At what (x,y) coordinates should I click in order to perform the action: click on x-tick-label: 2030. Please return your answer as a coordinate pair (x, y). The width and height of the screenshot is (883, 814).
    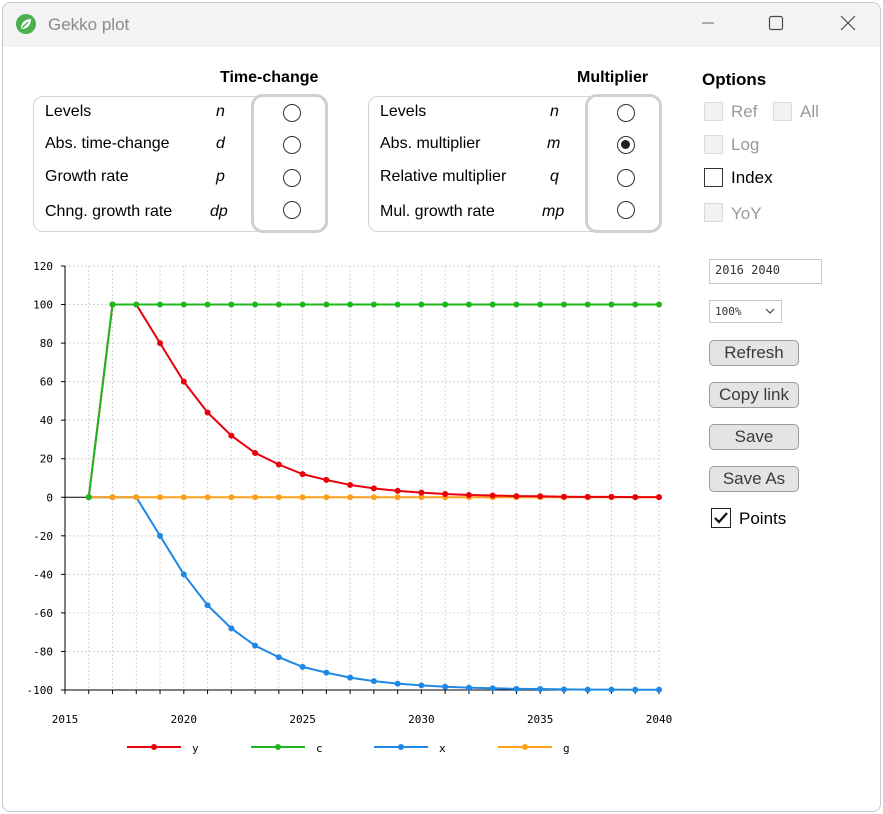
    Looking at the image, I should click on (421, 719).